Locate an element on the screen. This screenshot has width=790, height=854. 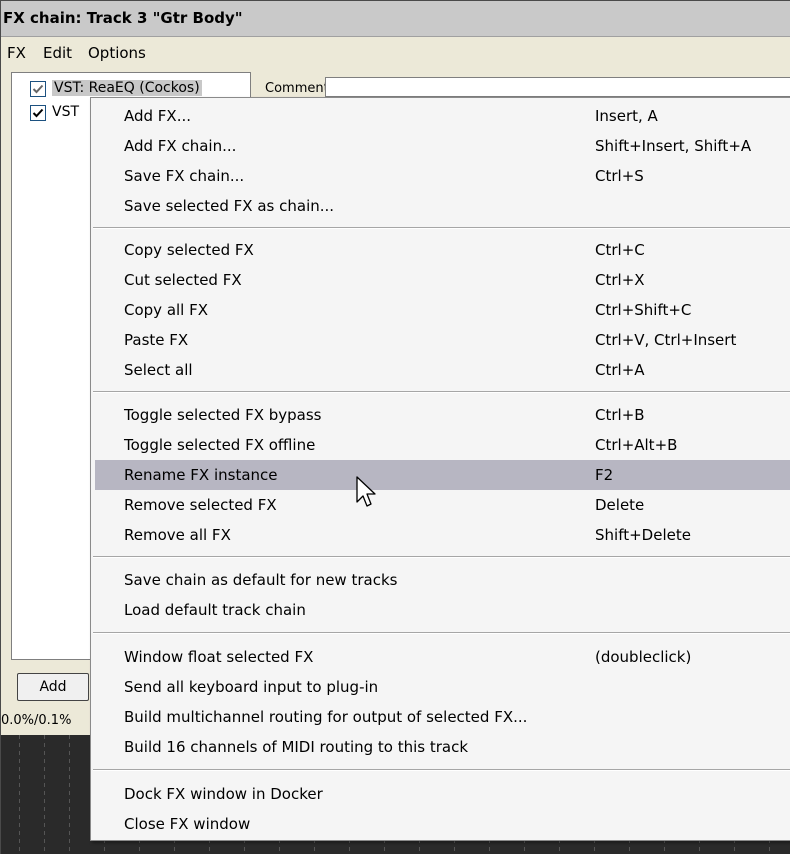
fx-list-item: VST: ReaEQ (Cockos) is located at coordinates (133, 89).